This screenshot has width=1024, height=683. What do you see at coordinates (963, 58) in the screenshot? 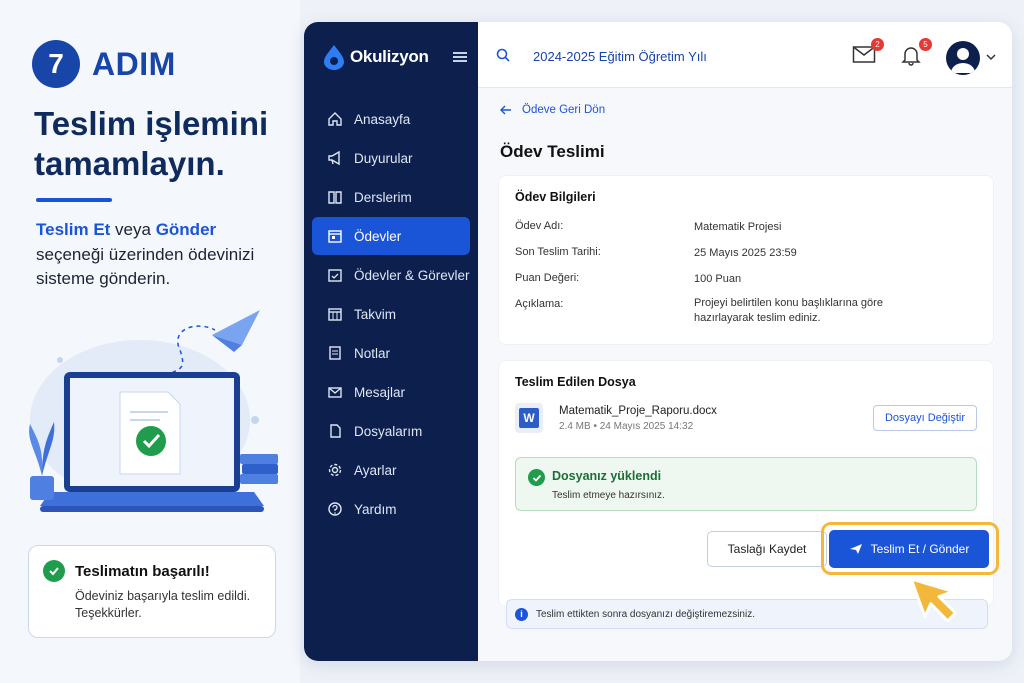
I see `avatar` at bounding box center [963, 58].